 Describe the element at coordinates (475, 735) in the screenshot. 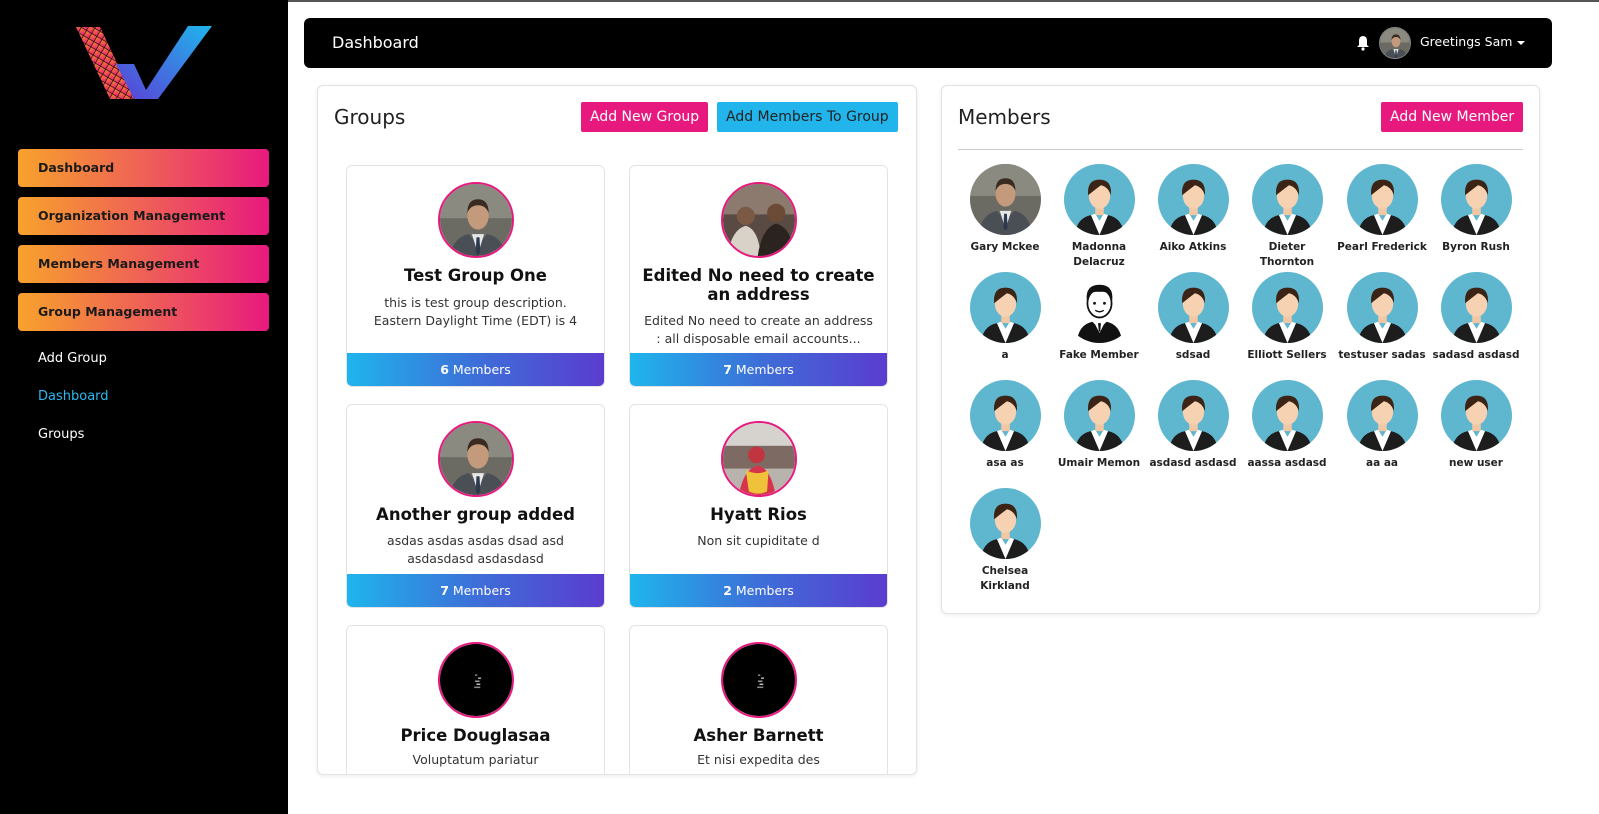

I see `group-name: Price Douglasaa` at that location.